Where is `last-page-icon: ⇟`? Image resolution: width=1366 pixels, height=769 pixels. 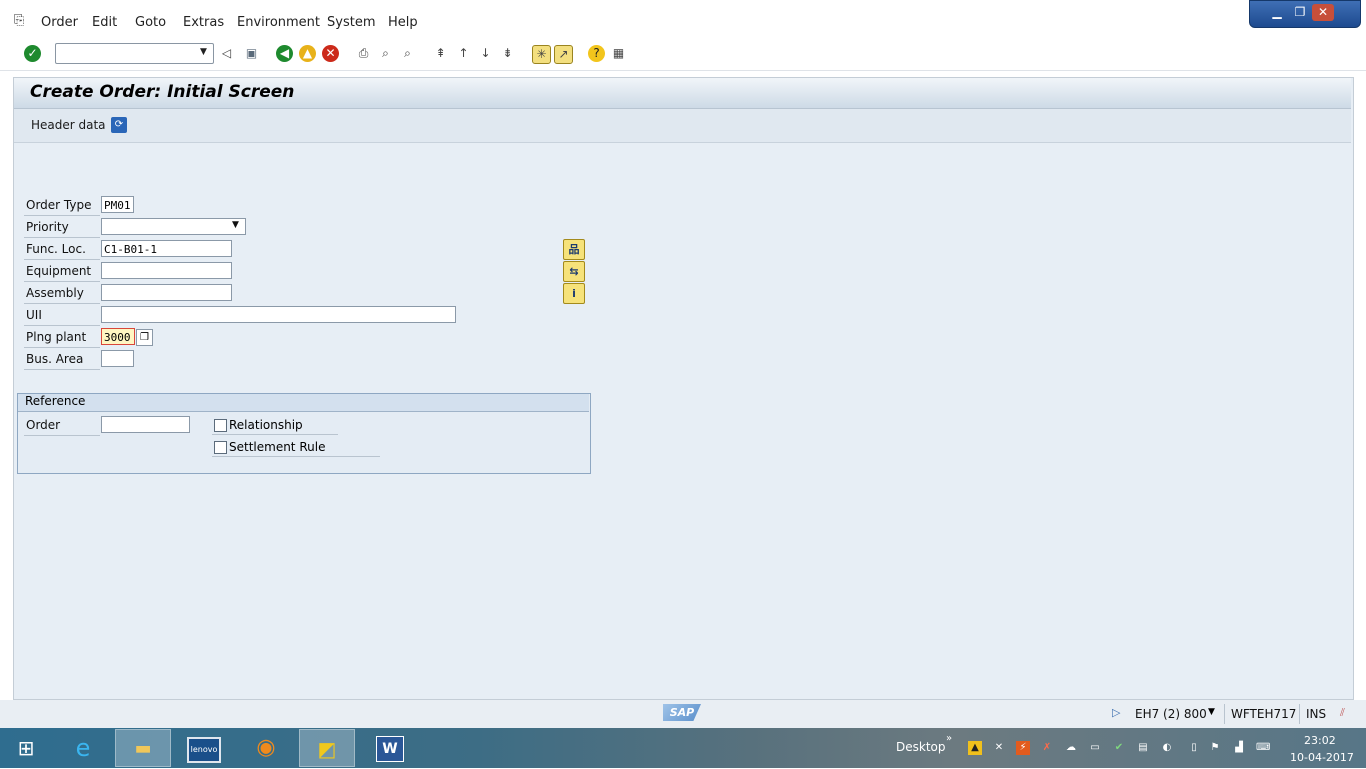 last-page-icon: ⇟ is located at coordinates (507, 53).